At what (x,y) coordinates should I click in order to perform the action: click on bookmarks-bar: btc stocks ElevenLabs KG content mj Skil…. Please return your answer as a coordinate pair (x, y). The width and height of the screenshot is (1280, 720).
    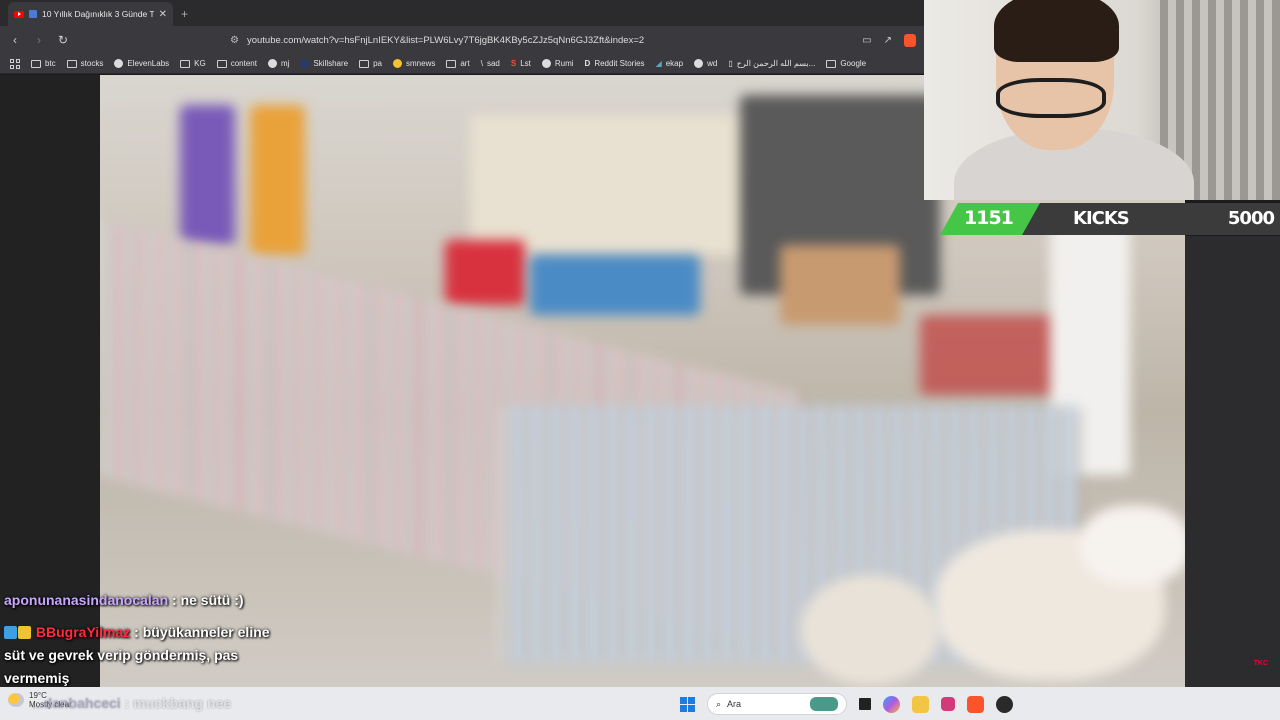
    Looking at the image, I should click on (462, 64).